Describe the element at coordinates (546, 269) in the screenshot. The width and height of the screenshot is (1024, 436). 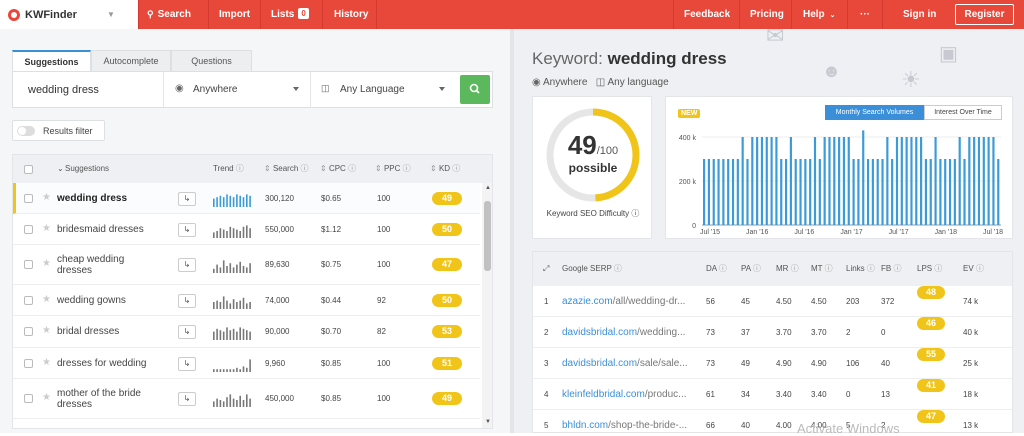
I see `expand-icon: ⤢` at that location.